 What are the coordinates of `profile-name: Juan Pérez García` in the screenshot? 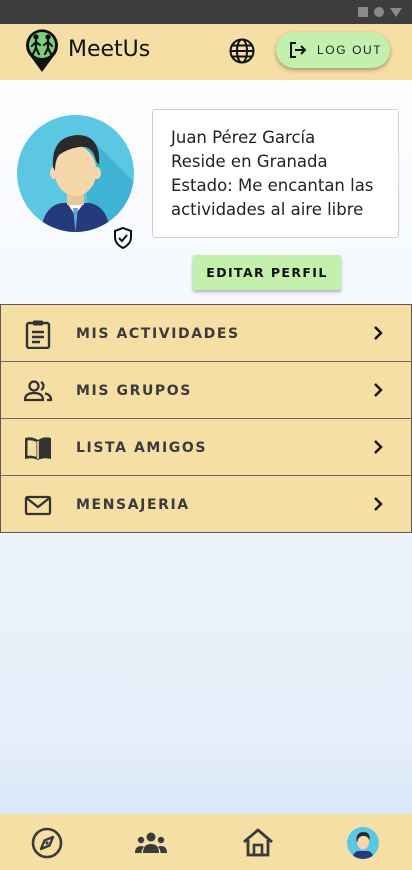 It's located at (243, 137).